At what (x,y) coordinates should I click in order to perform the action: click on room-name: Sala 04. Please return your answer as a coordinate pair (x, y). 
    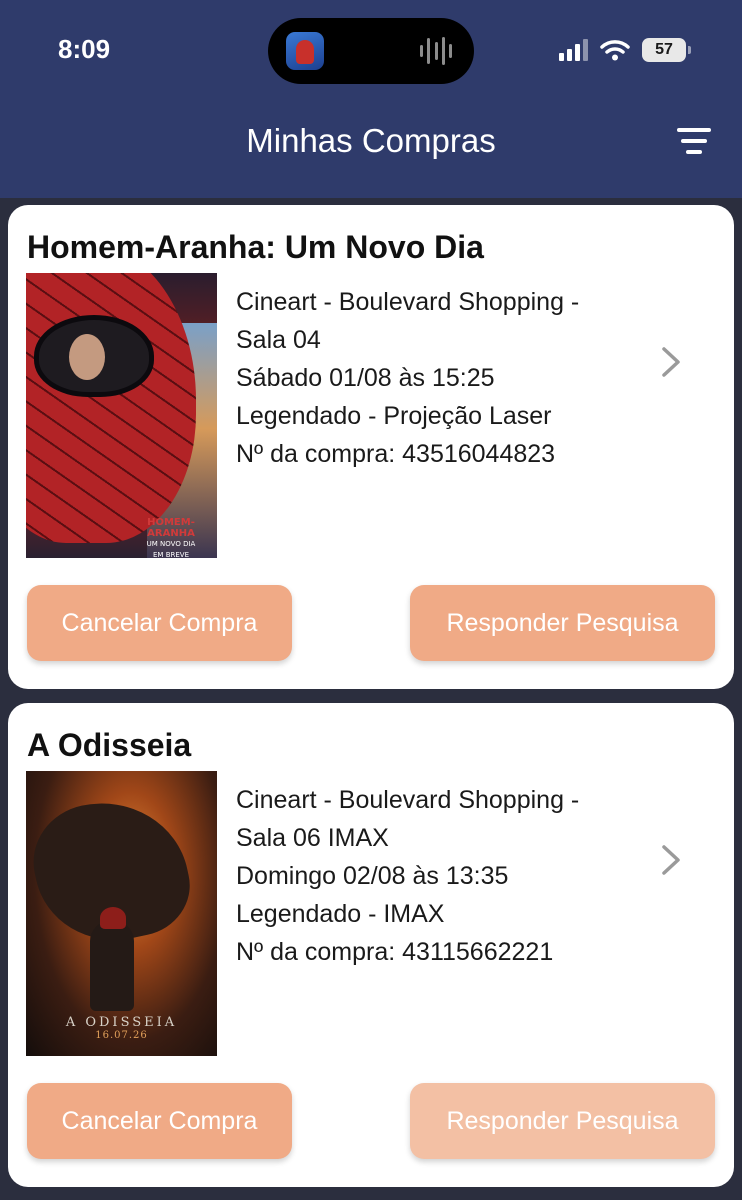
    Looking at the image, I should click on (278, 340).